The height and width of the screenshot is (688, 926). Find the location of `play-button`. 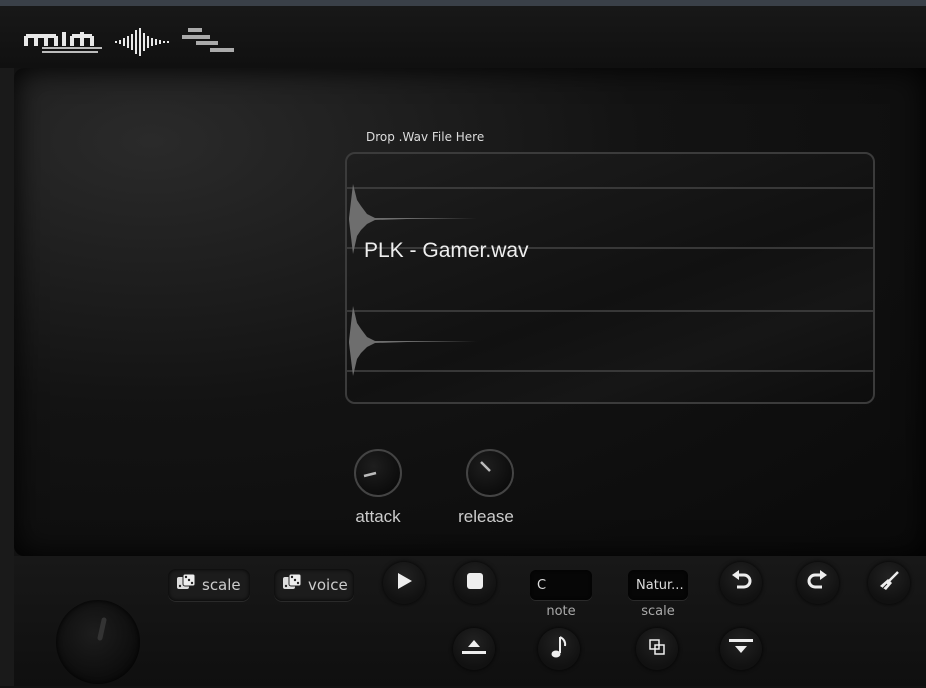

play-button is located at coordinates (404, 583).